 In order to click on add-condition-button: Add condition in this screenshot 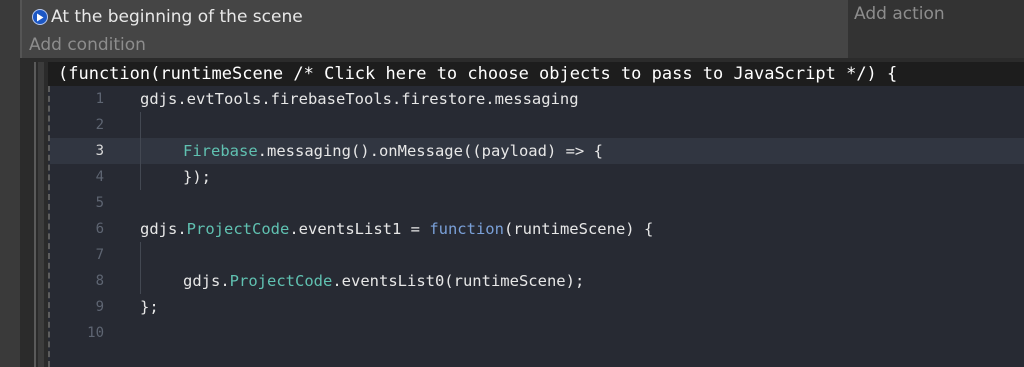, I will do `click(87, 45)`.